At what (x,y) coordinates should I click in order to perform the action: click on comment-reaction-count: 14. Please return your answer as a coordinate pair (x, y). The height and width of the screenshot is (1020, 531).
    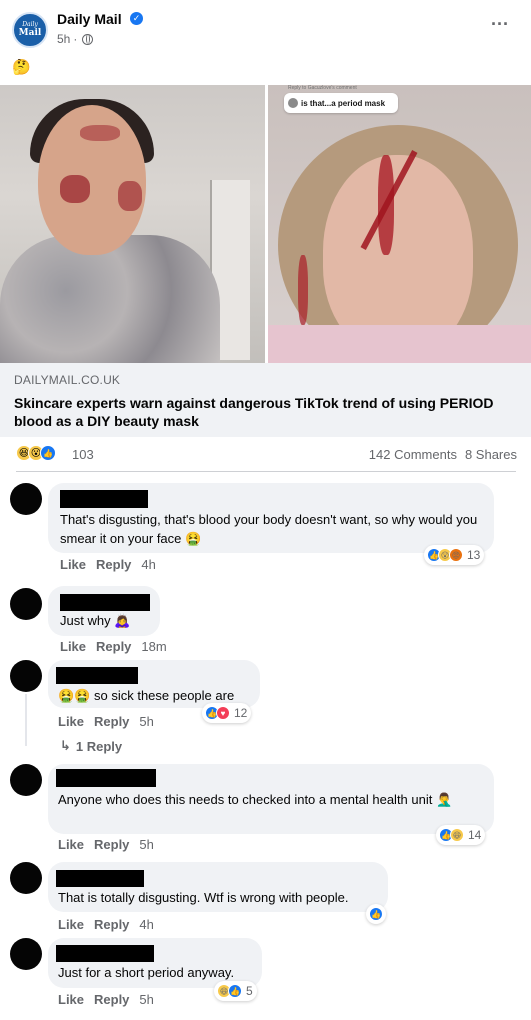
    Looking at the image, I should click on (475, 835).